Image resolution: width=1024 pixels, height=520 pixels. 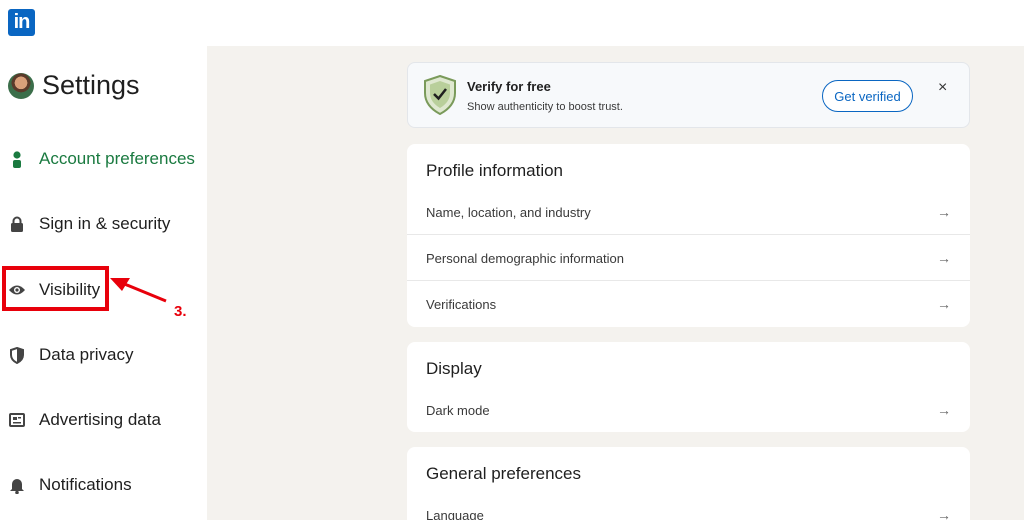 I want to click on setting-row-verifications: Verifications →, so click(x=688, y=304).